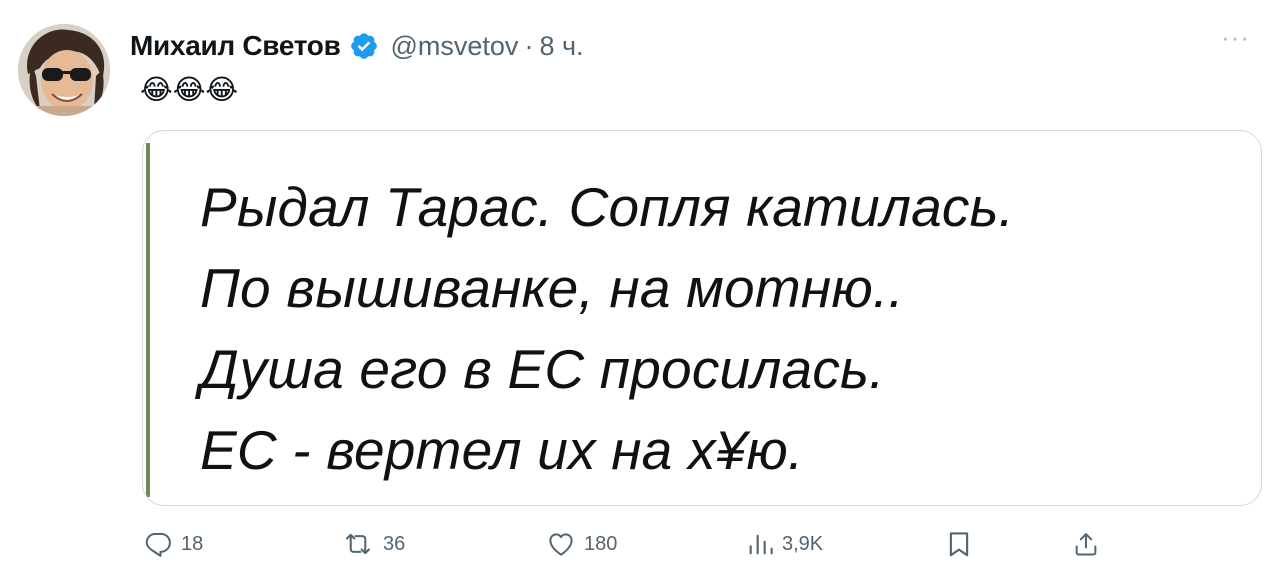 This screenshot has height=582, width=1280. Describe the element at coordinates (158, 545) in the screenshot. I see `reply-icon` at that location.